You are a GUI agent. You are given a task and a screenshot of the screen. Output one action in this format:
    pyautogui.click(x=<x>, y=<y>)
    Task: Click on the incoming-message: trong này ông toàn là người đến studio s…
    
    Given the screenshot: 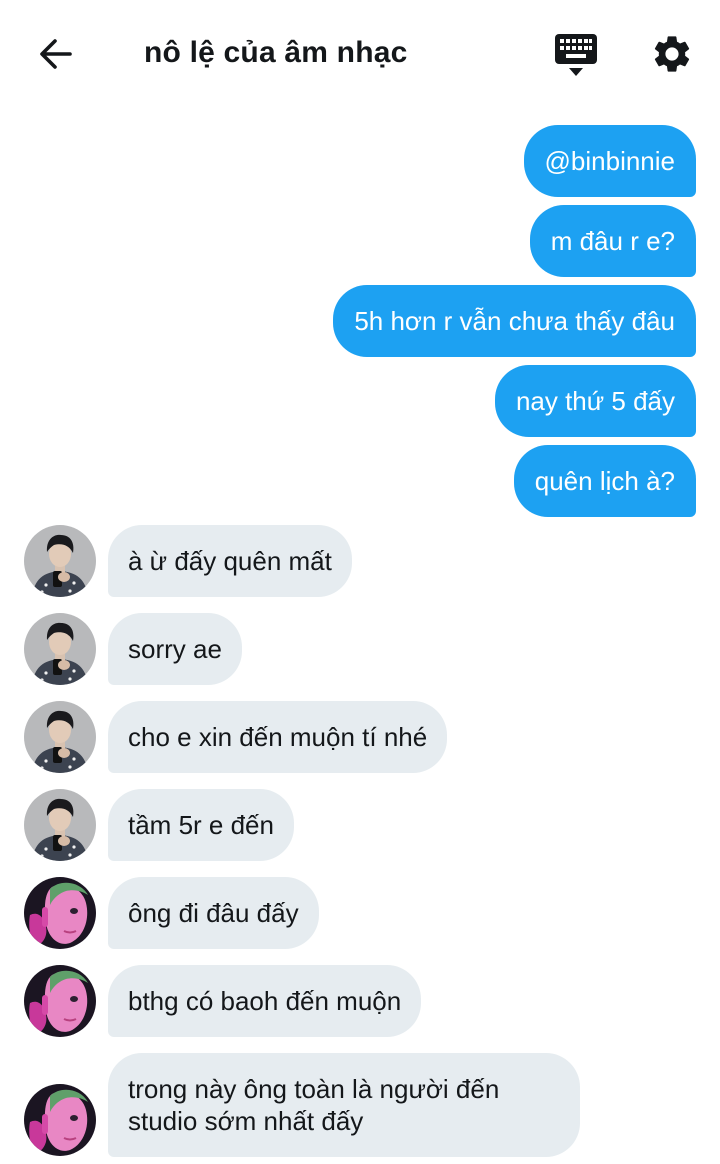 What is the action you would take?
    pyautogui.click(x=344, y=1105)
    